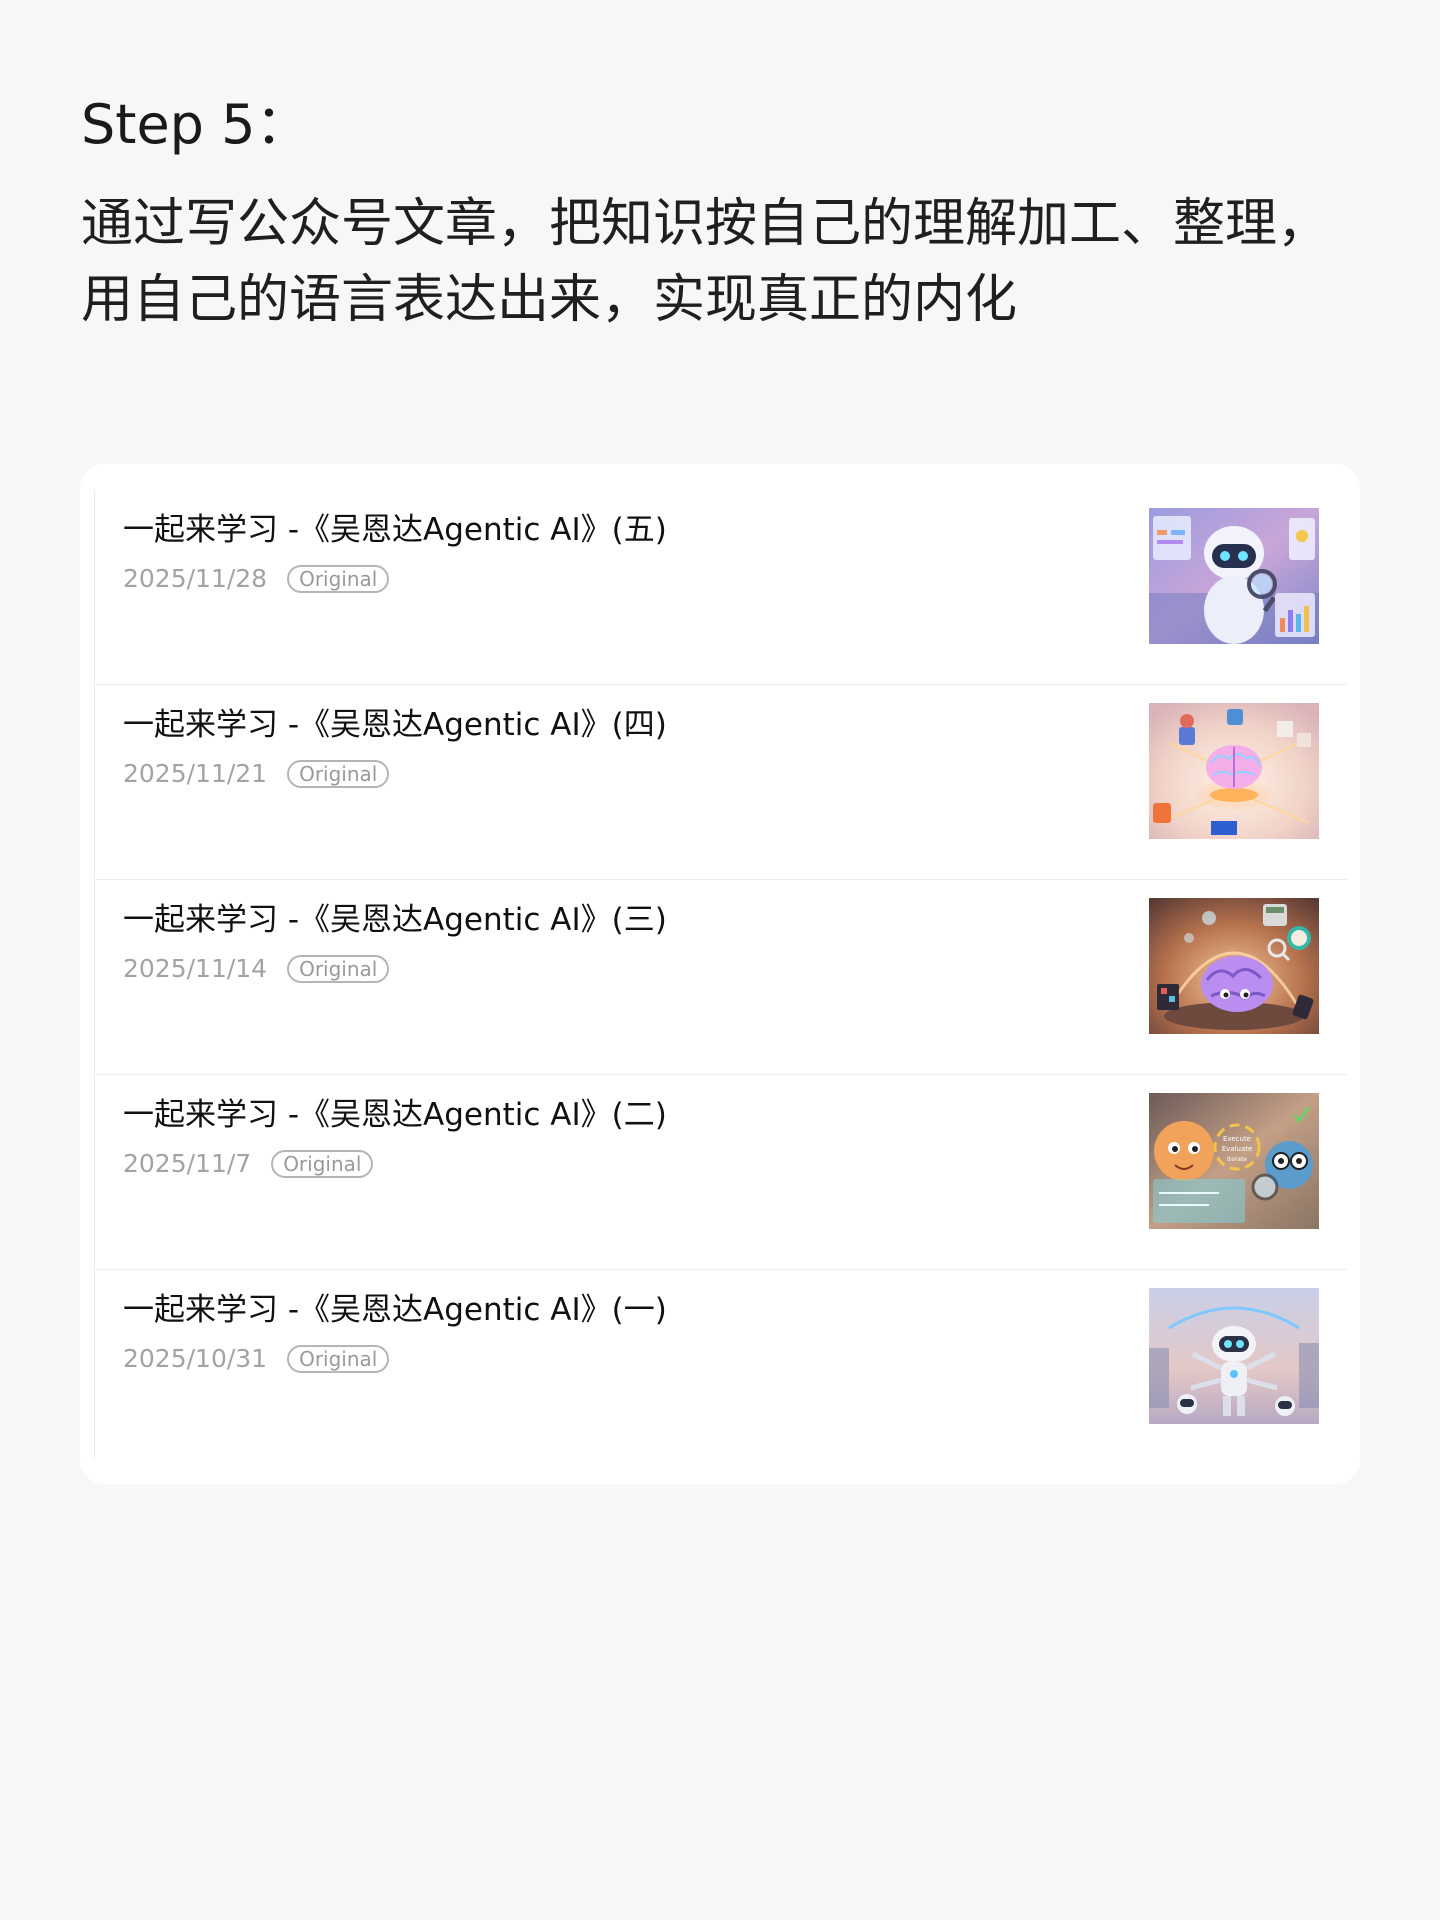 This screenshot has width=1440, height=1920. Describe the element at coordinates (395, 530) in the screenshot. I see `article-title: 一起来学习 -《吴恩达Agentic AI》(五)` at that location.